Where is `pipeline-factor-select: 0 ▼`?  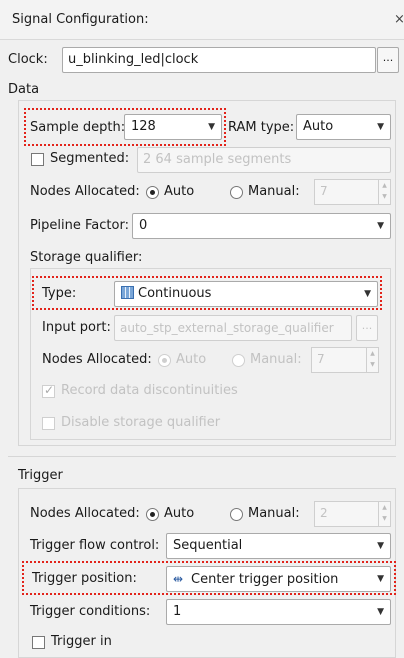
pipeline-factor-select: 0 ▼ is located at coordinates (261, 226).